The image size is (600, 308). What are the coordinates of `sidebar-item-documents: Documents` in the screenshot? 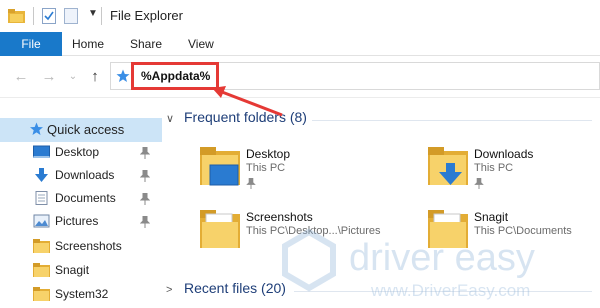 It's located at (81, 199).